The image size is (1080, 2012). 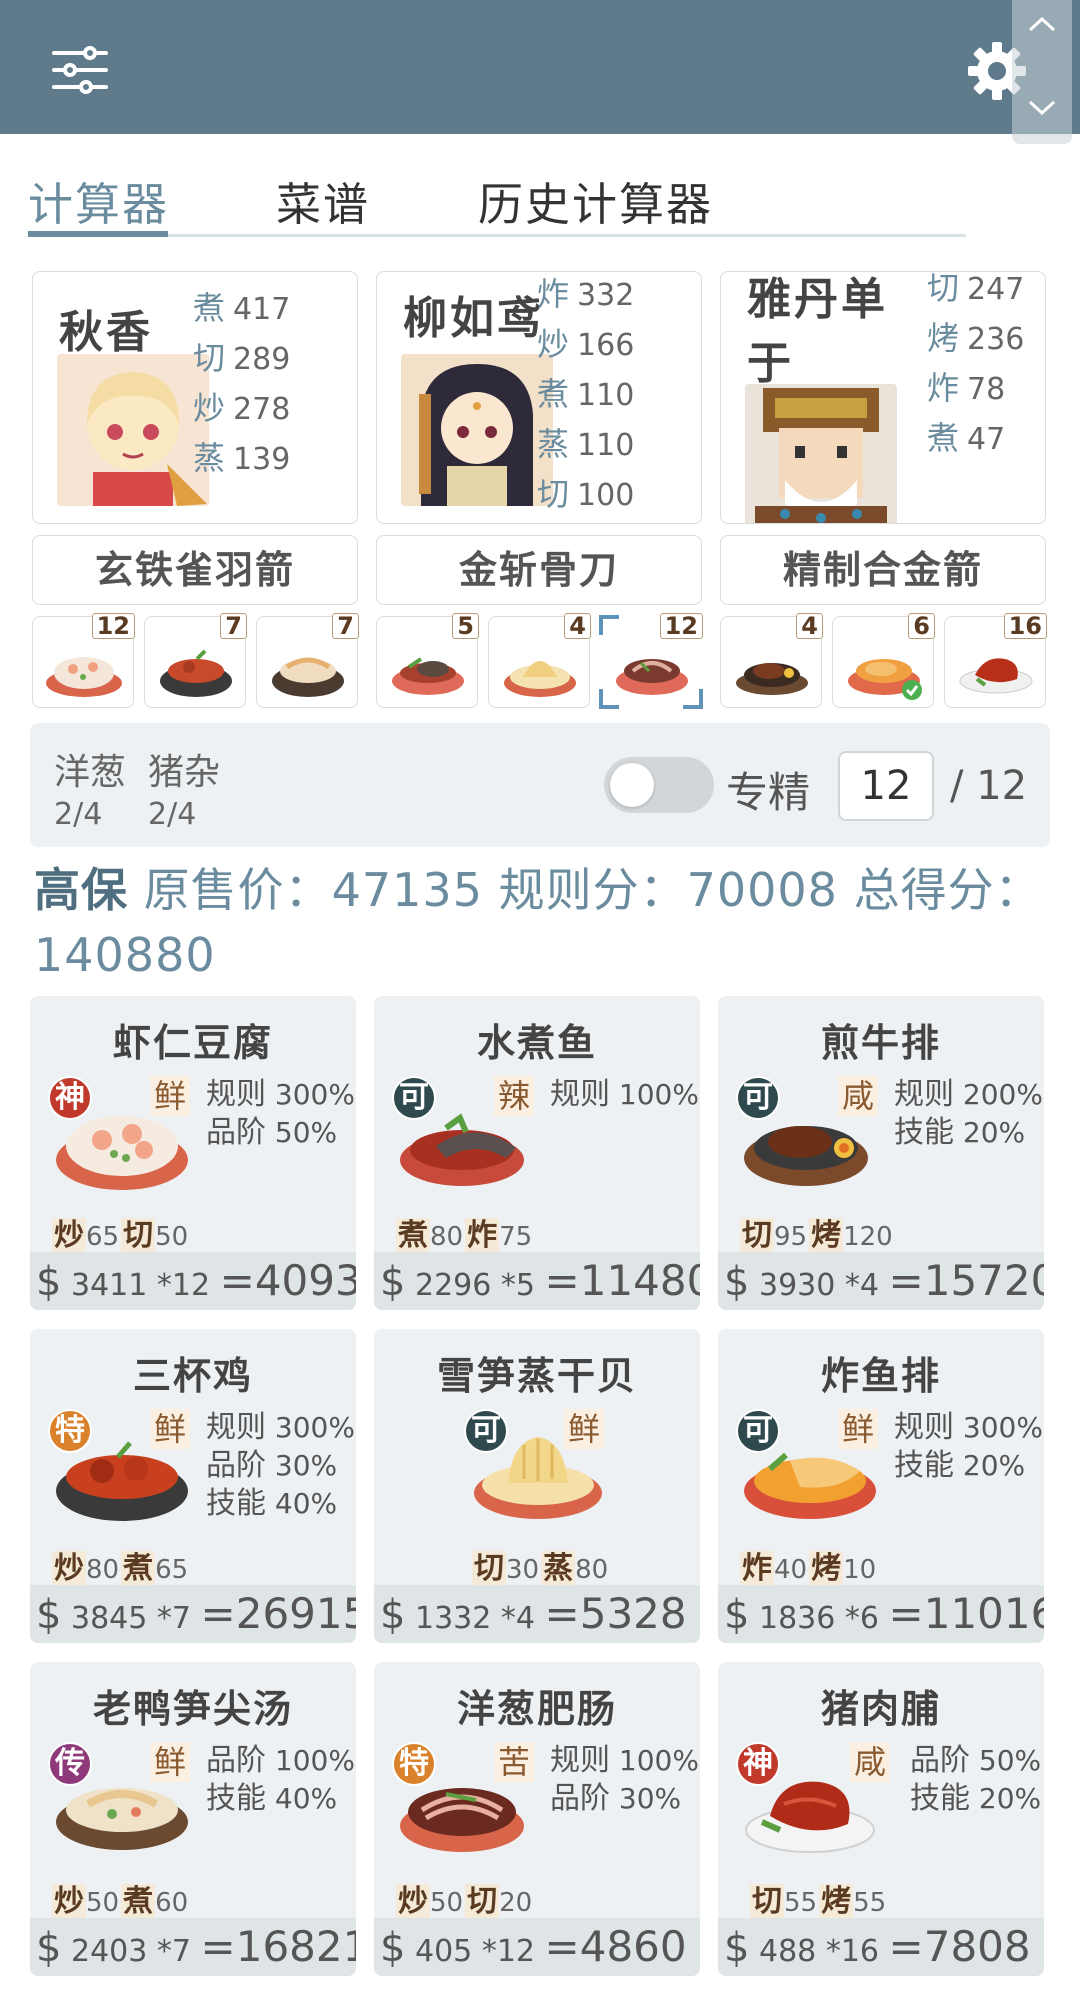 What do you see at coordinates (995, 660) in the screenshot?
I see `dish-slot: 16` at bounding box center [995, 660].